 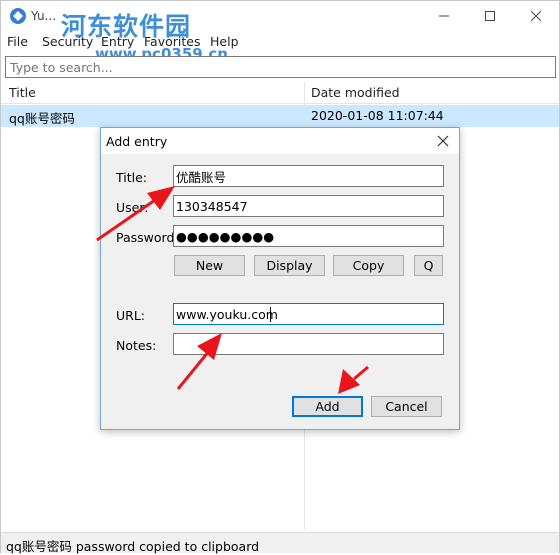 What do you see at coordinates (145, 237) in the screenshot?
I see `password-label: Password` at bounding box center [145, 237].